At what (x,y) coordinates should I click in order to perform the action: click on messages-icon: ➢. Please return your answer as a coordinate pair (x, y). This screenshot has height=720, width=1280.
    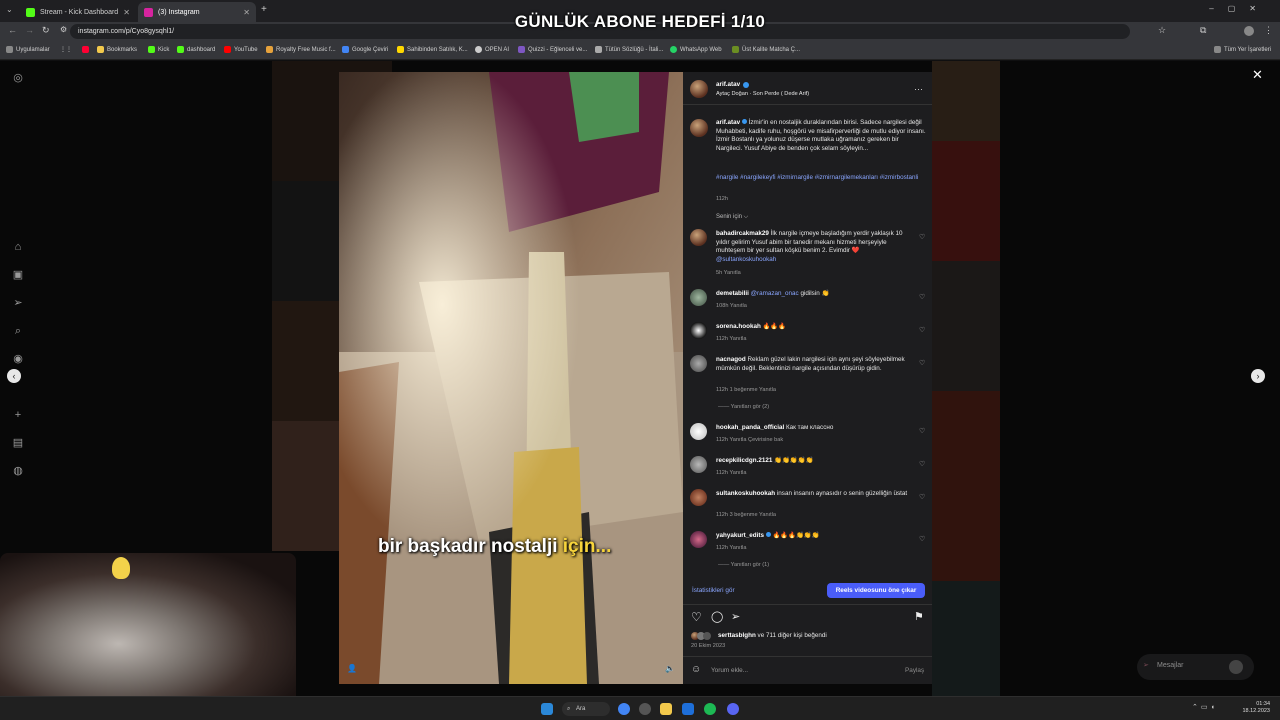
    Looking at the image, I should click on (18, 303).